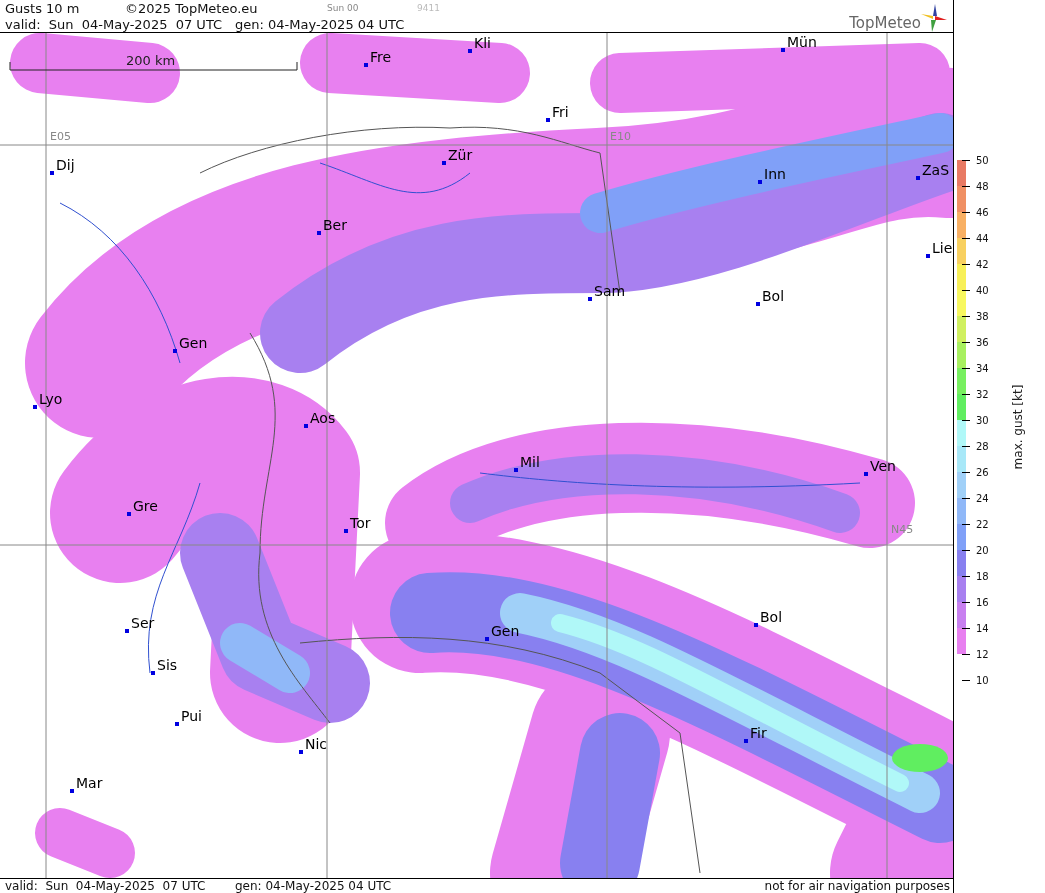 Image resolution: width=1045 pixels, height=893 pixels. Describe the element at coordinates (381, 57) in the screenshot. I see `city-label: Fre` at that location.